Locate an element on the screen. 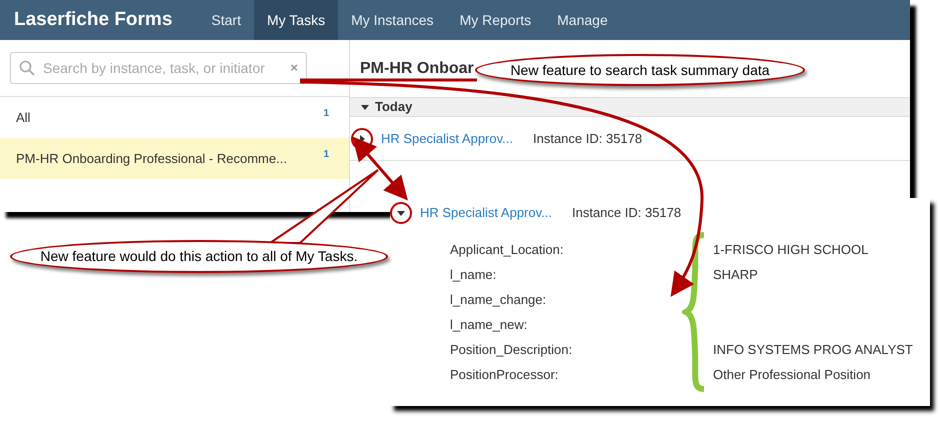 The width and height of the screenshot is (940, 448). field-label: Position_Description: is located at coordinates (512, 349).